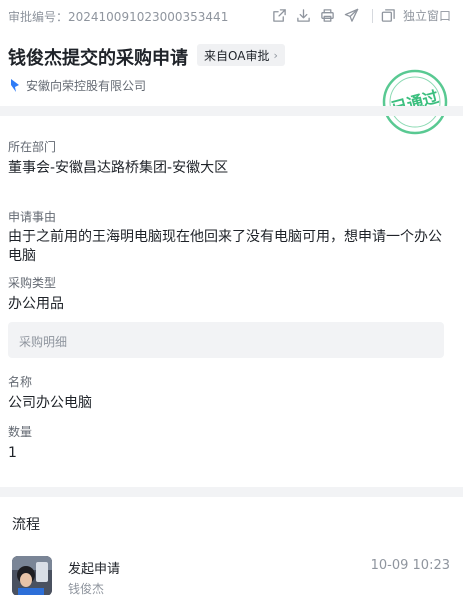  What do you see at coordinates (410, 565) in the screenshot?
I see `flow-step-time: 10-09 10:23` at bounding box center [410, 565].